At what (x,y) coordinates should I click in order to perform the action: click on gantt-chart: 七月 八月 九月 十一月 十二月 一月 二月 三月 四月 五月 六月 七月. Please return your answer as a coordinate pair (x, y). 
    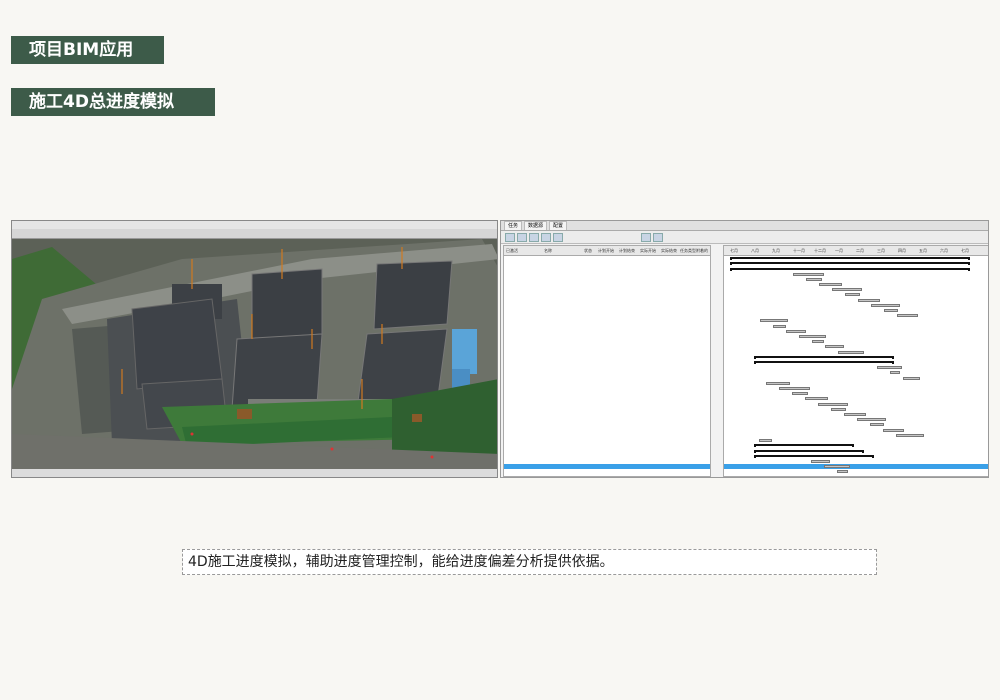
    Looking at the image, I should click on (855, 361).